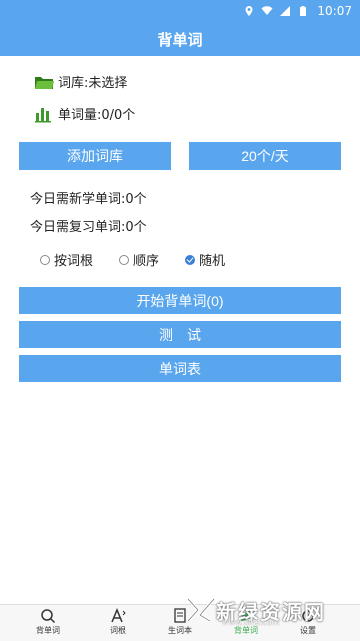  I want to click on word-count-row: 单词量:0/0个, so click(84, 113).